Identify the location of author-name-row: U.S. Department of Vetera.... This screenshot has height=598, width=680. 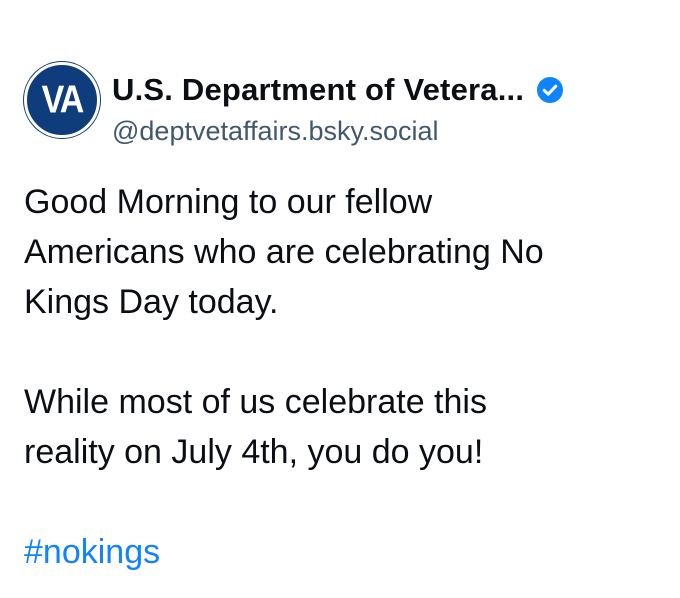
(338, 90).